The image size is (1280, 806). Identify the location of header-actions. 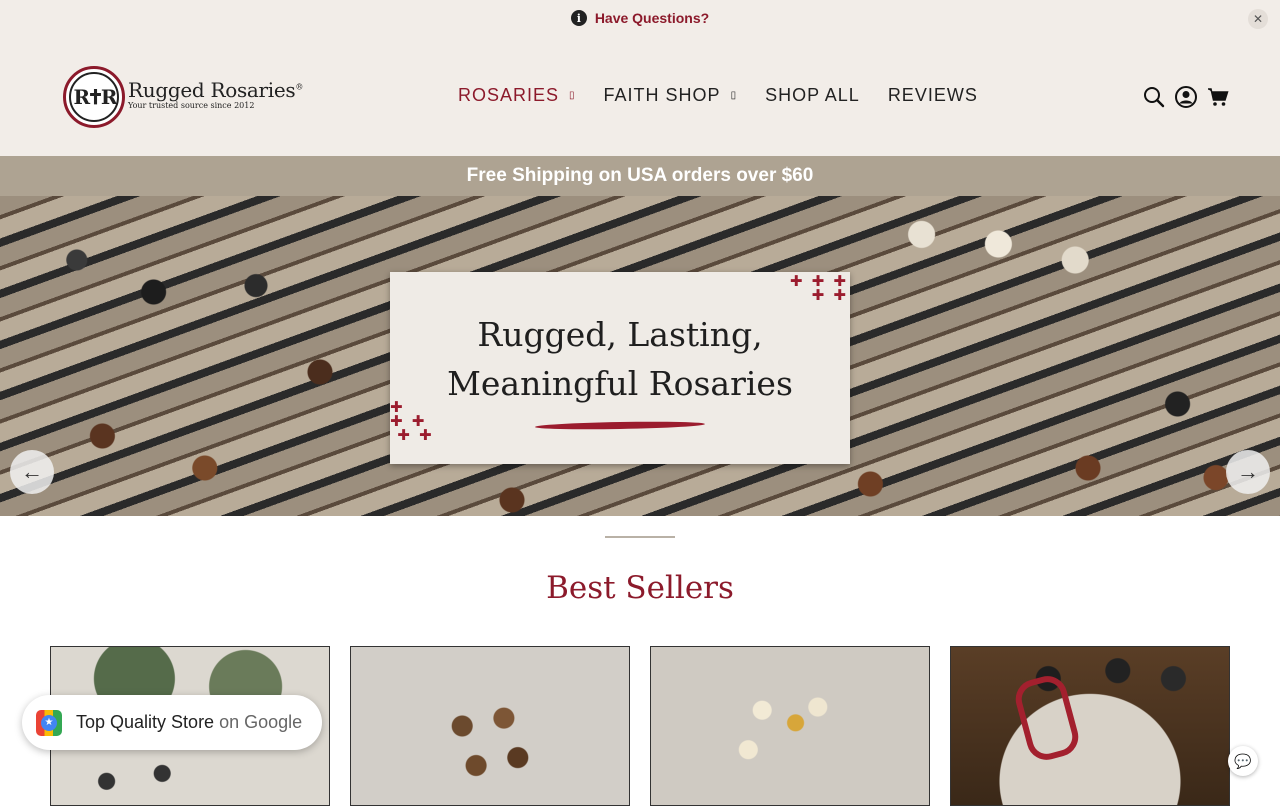
(1182, 97).